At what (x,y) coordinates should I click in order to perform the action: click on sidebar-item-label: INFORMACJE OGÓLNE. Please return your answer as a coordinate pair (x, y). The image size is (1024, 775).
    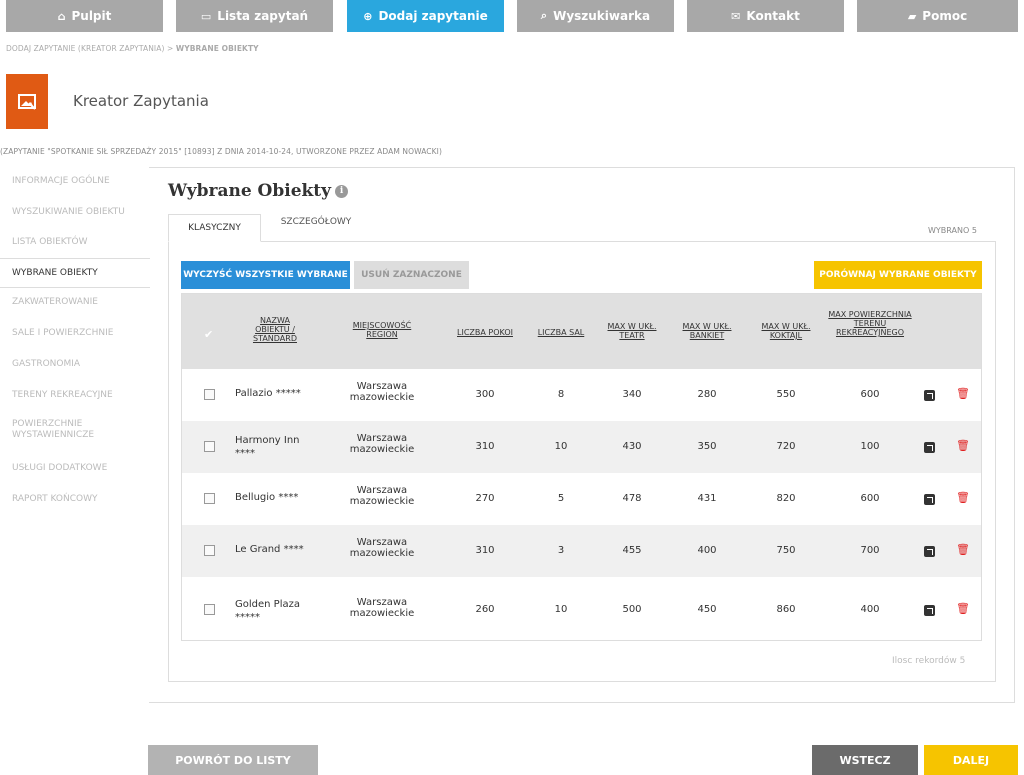
    Looking at the image, I should click on (61, 181).